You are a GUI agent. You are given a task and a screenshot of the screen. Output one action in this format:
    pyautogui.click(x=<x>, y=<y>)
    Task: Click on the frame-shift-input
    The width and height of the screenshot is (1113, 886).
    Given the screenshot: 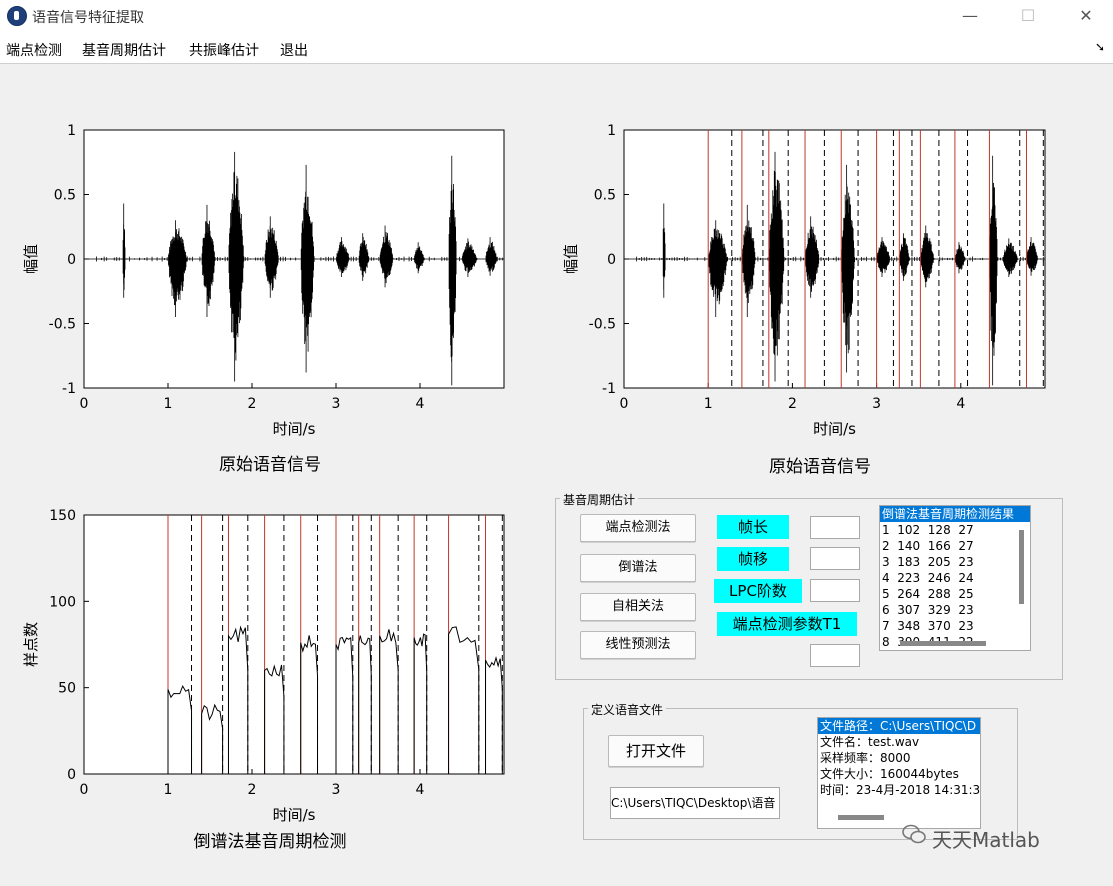 What is the action you would take?
    pyautogui.click(x=835, y=558)
    